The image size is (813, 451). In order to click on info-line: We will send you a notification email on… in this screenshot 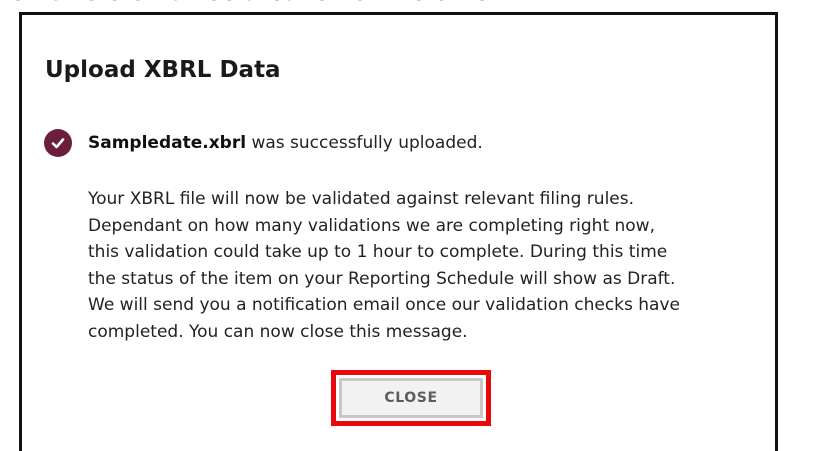, I will do `click(384, 305)`.